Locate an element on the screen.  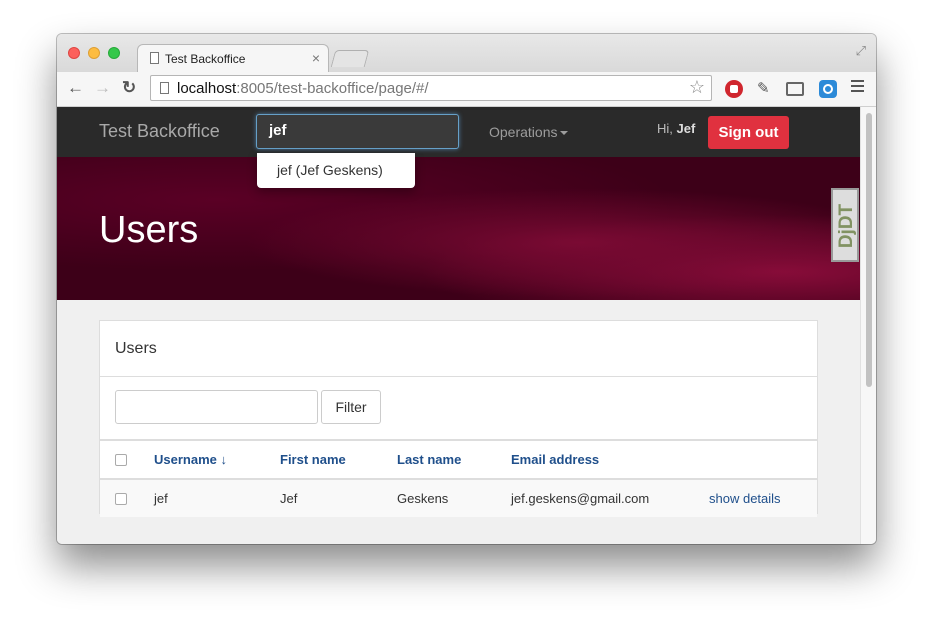
select-all-checkbox is located at coordinates (121, 460).